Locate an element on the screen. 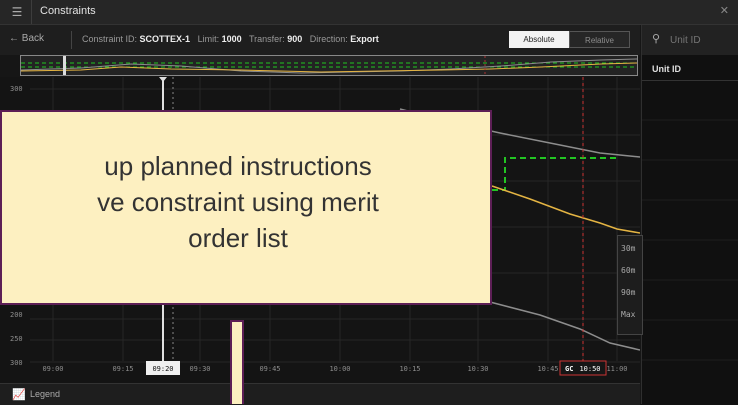  close-icon: ✕ is located at coordinates (724, 10).